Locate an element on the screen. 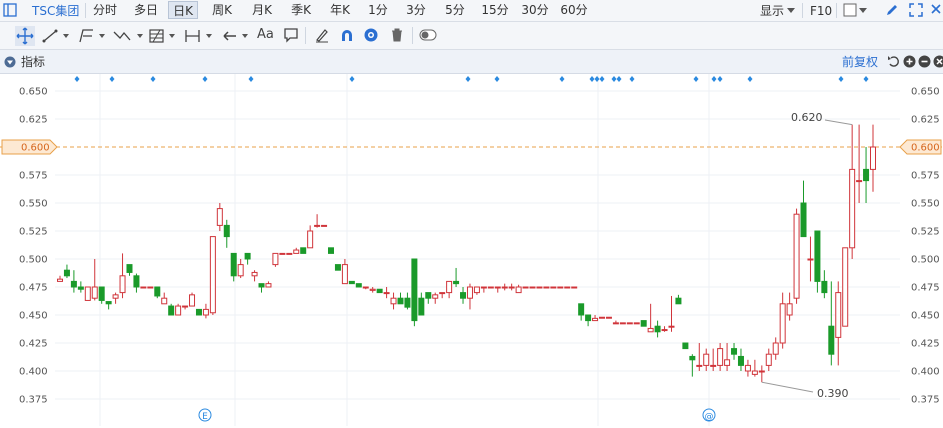  text-tool: Aa is located at coordinates (265, 35).